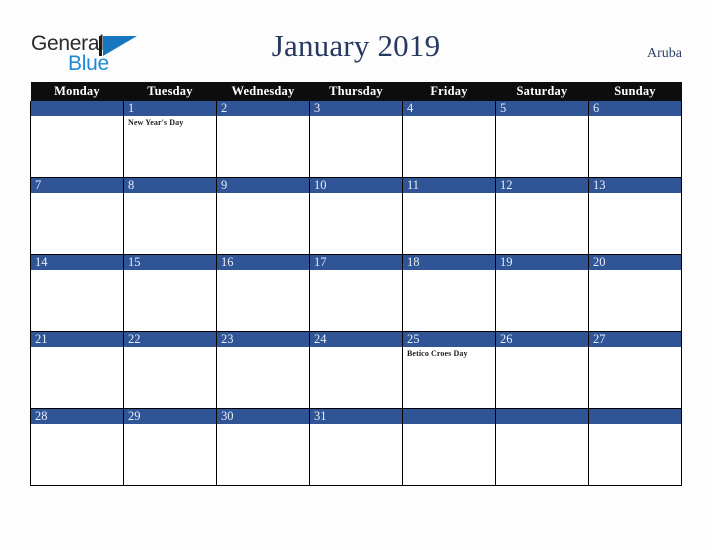 The image size is (712, 550). I want to click on day-cell-inner: 28, so click(77, 447).